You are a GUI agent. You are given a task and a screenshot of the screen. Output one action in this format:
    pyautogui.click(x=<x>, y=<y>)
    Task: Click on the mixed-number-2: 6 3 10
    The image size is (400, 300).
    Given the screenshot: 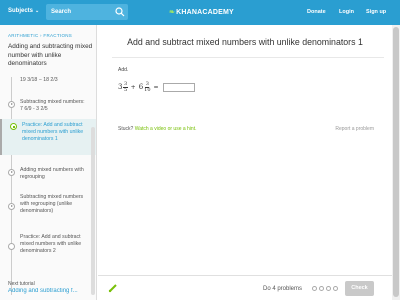 What is the action you would take?
    pyautogui.click(x=144, y=87)
    